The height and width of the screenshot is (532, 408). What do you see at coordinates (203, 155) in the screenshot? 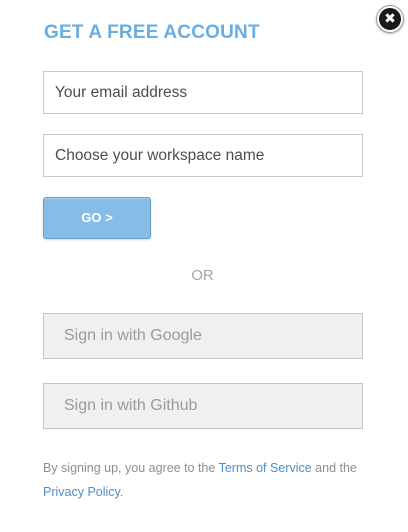
I see `workspace-name-field` at bounding box center [203, 155].